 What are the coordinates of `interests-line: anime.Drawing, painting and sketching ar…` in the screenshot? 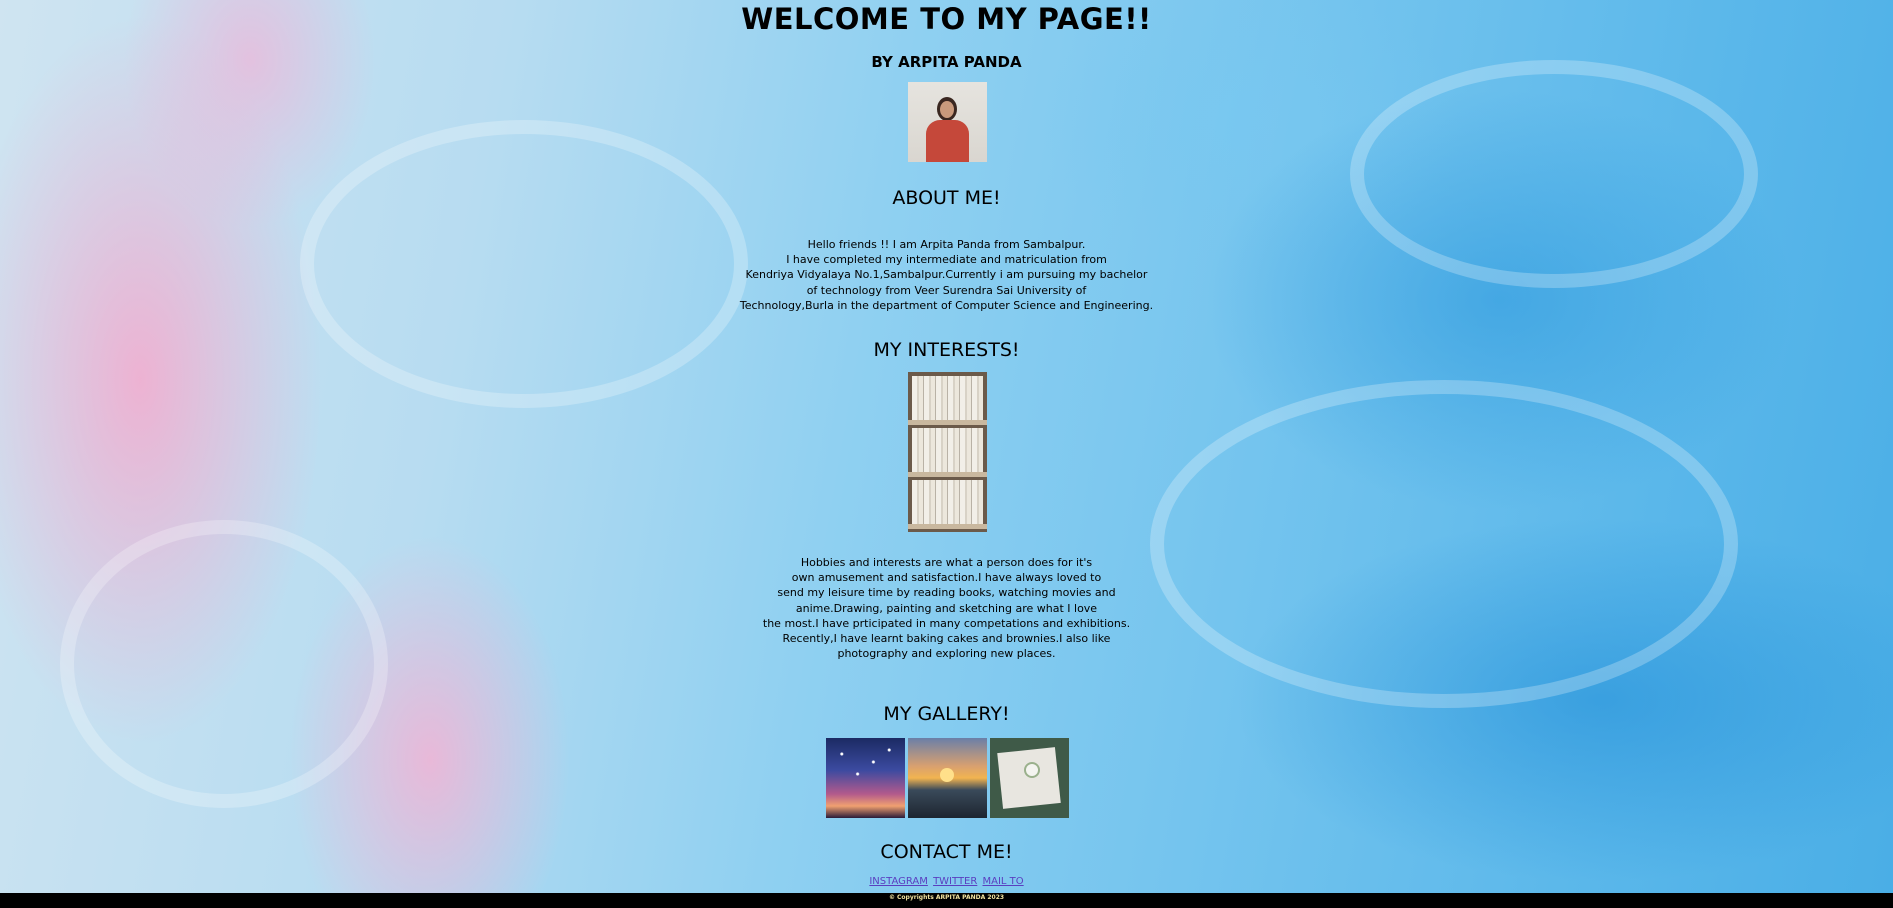 It's located at (946, 608).